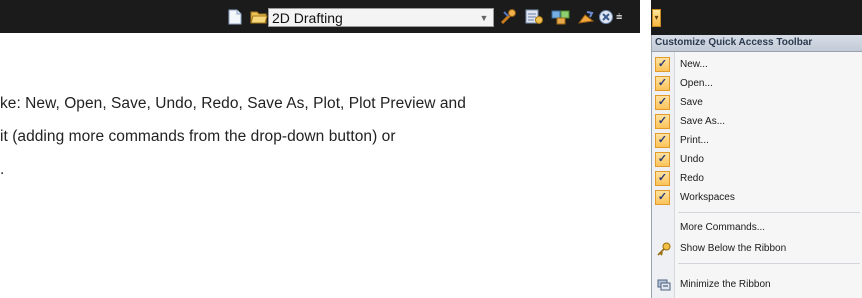 The height and width of the screenshot is (298, 862). What do you see at coordinates (484, 18) in the screenshot?
I see `chevron-down-icon: ▼` at bounding box center [484, 18].